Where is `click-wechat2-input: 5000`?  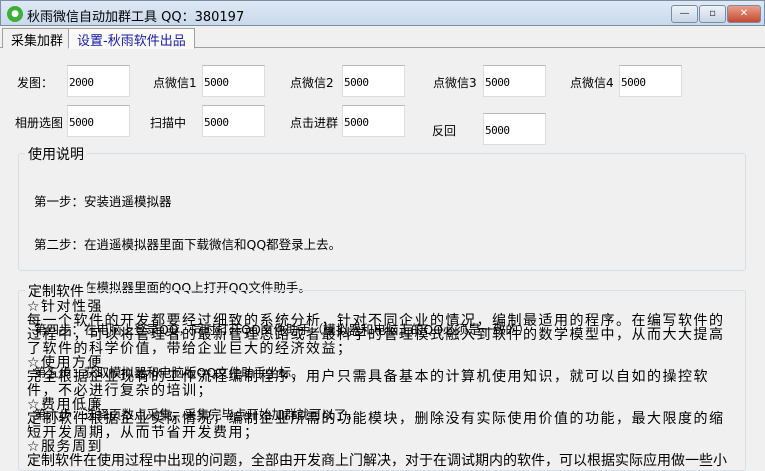 click-wechat2-input: 5000 is located at coordinates (373, 81).